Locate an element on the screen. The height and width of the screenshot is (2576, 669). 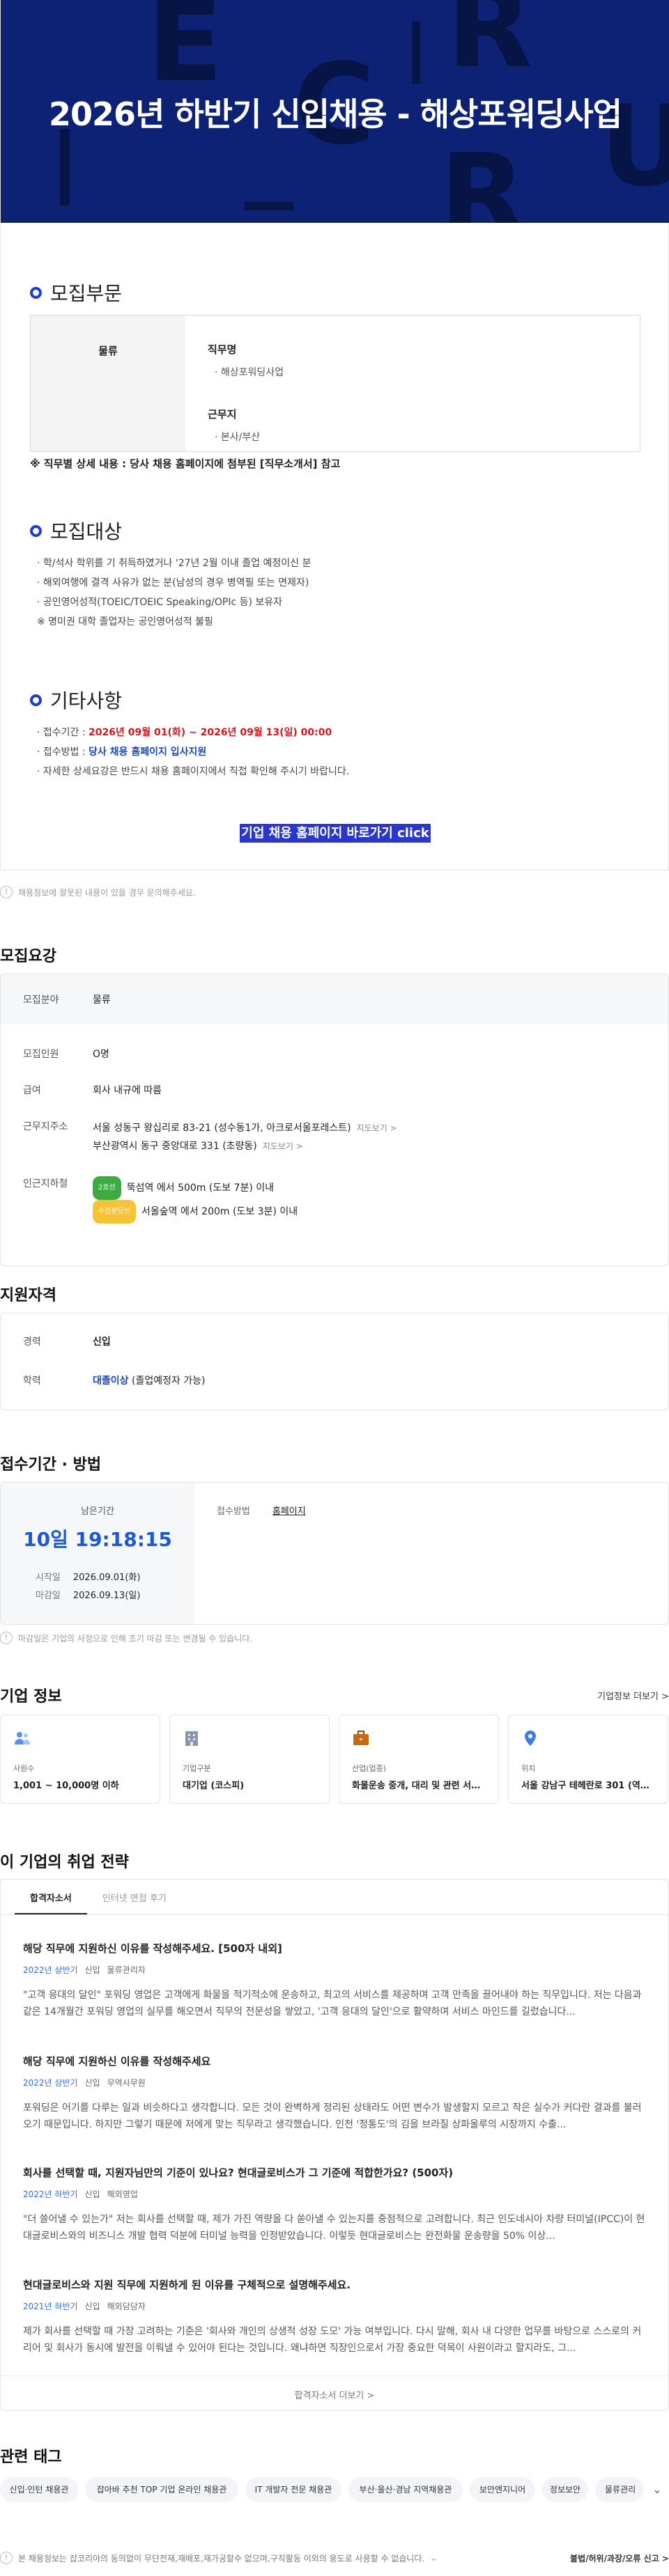
tags-title: 관련 태그 is located at coordinates (31, 2457).